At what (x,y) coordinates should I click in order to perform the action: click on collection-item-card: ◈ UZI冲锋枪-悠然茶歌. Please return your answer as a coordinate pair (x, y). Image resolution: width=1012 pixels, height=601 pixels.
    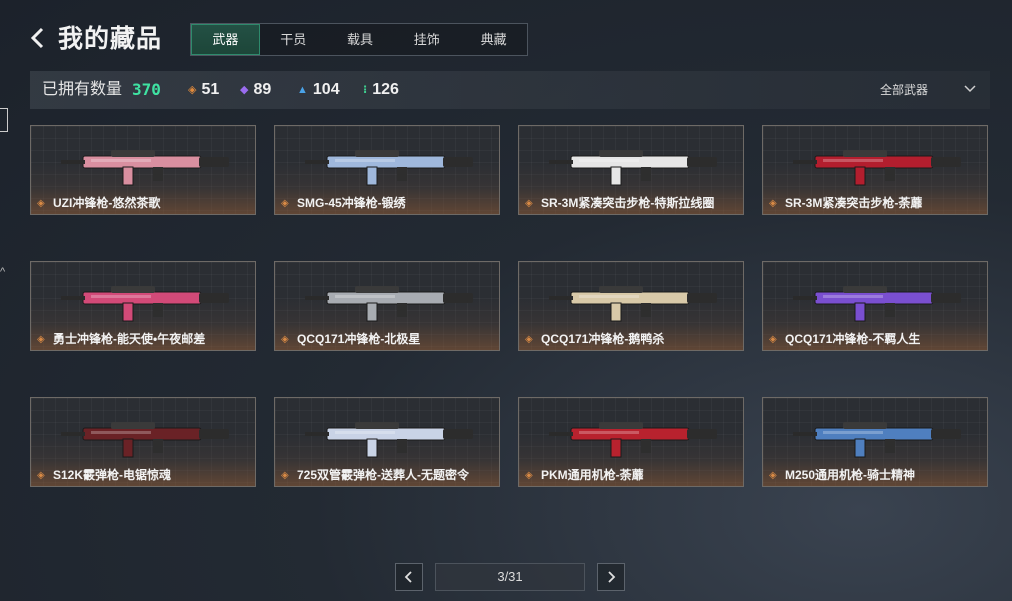
    Looking at the image, I should click on (143, 170).